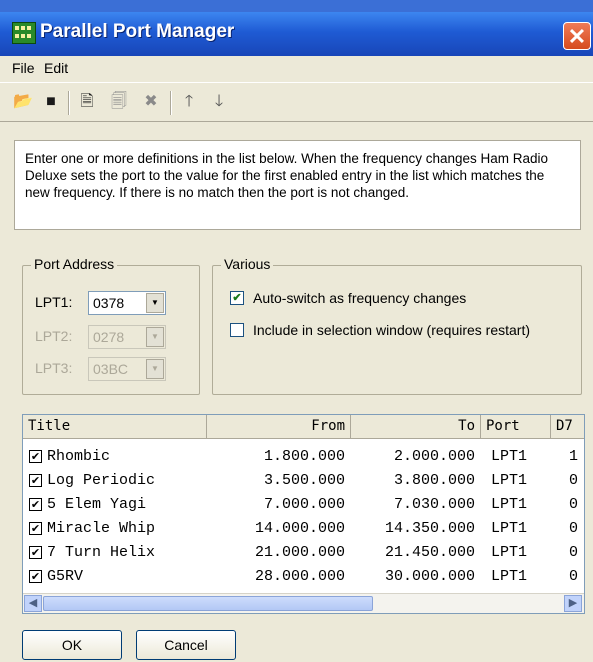 This screenshot has height=662, width=593. Describe the element at coordinates (101, 480) in the screenshot. I see `row-title: Log Periodic` at that location.